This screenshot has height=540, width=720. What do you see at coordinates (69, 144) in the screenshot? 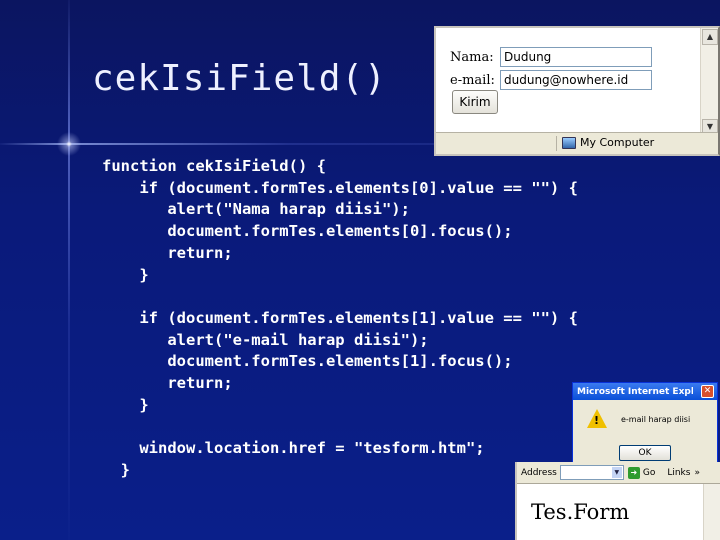
I see `decorative-sparkle` at bounding box center [69, 144].